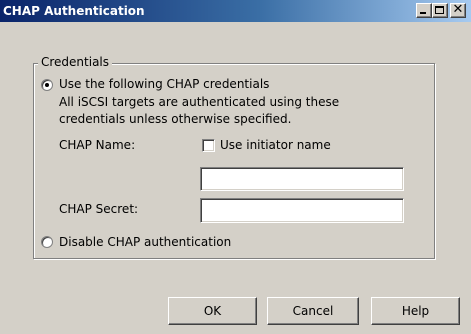  What do you see at coordinates (302, 210) in the screenshot?
I see `chap-secret-input` at bounding box center [302, 210].